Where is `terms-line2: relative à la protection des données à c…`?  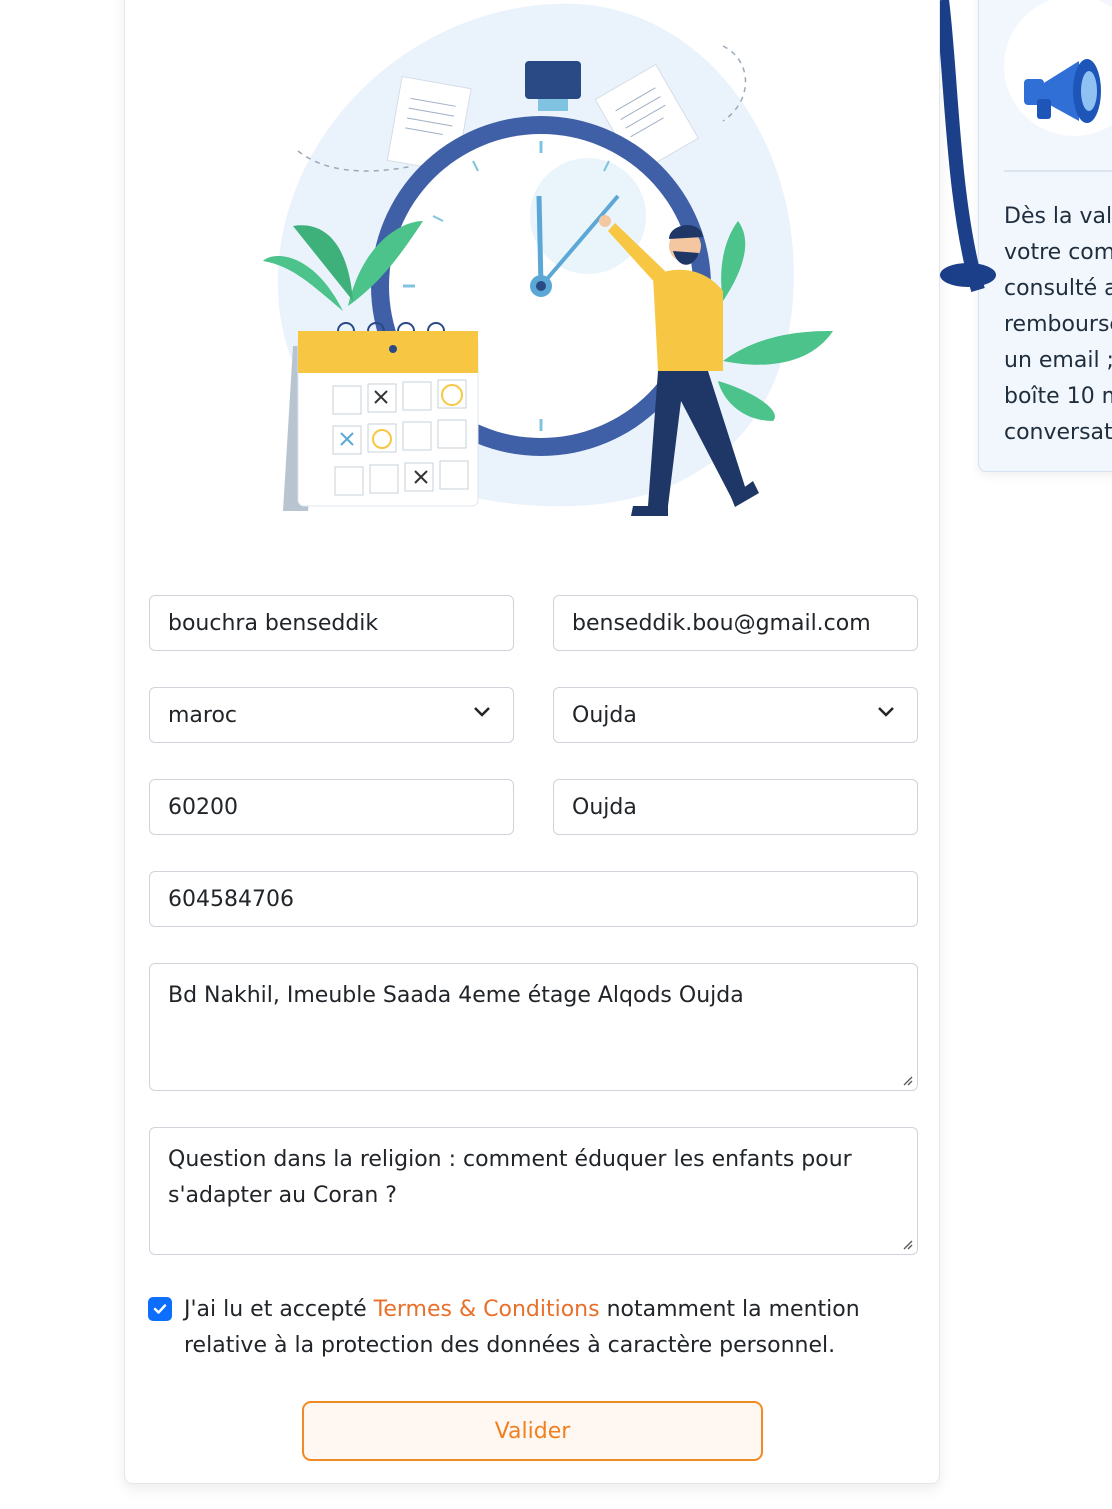
terms-line2: relative à la protection des données à c… is located at coordinates (510, 1345).